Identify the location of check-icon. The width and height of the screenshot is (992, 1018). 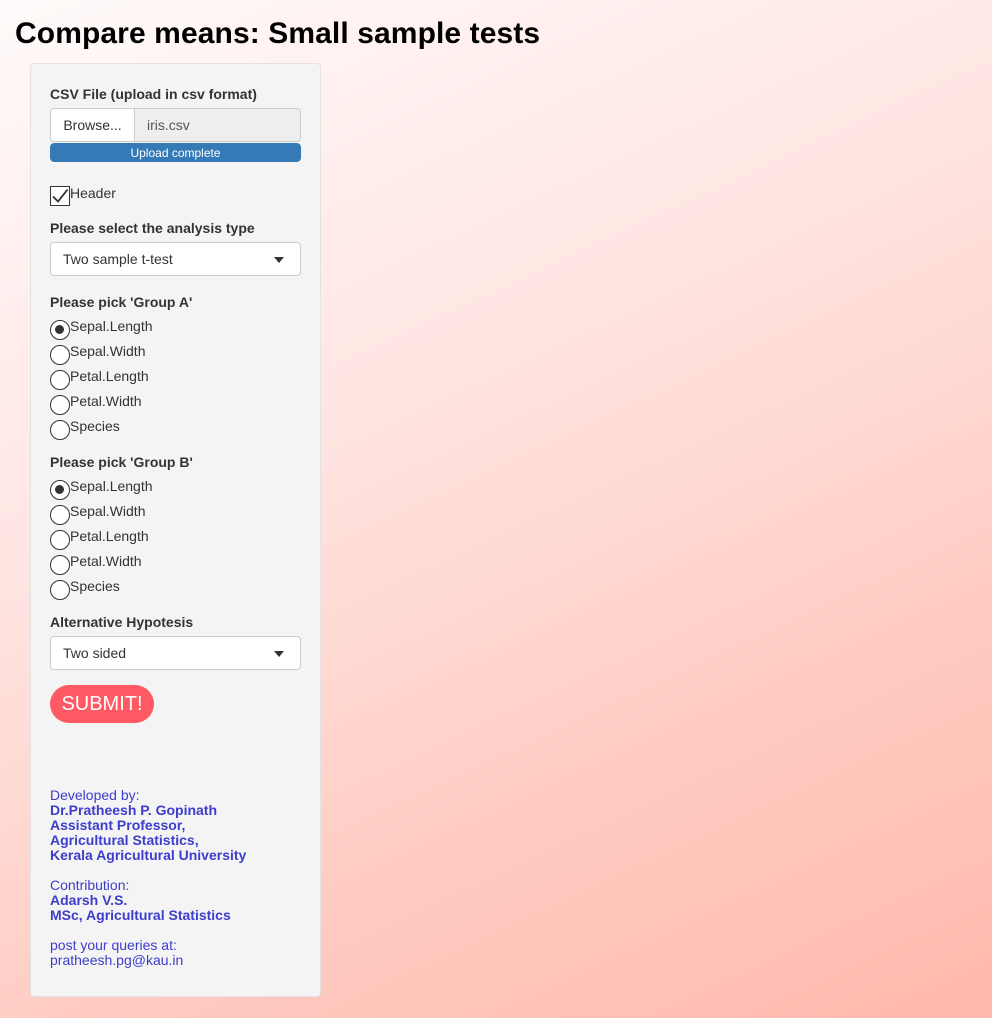
(60, 195).